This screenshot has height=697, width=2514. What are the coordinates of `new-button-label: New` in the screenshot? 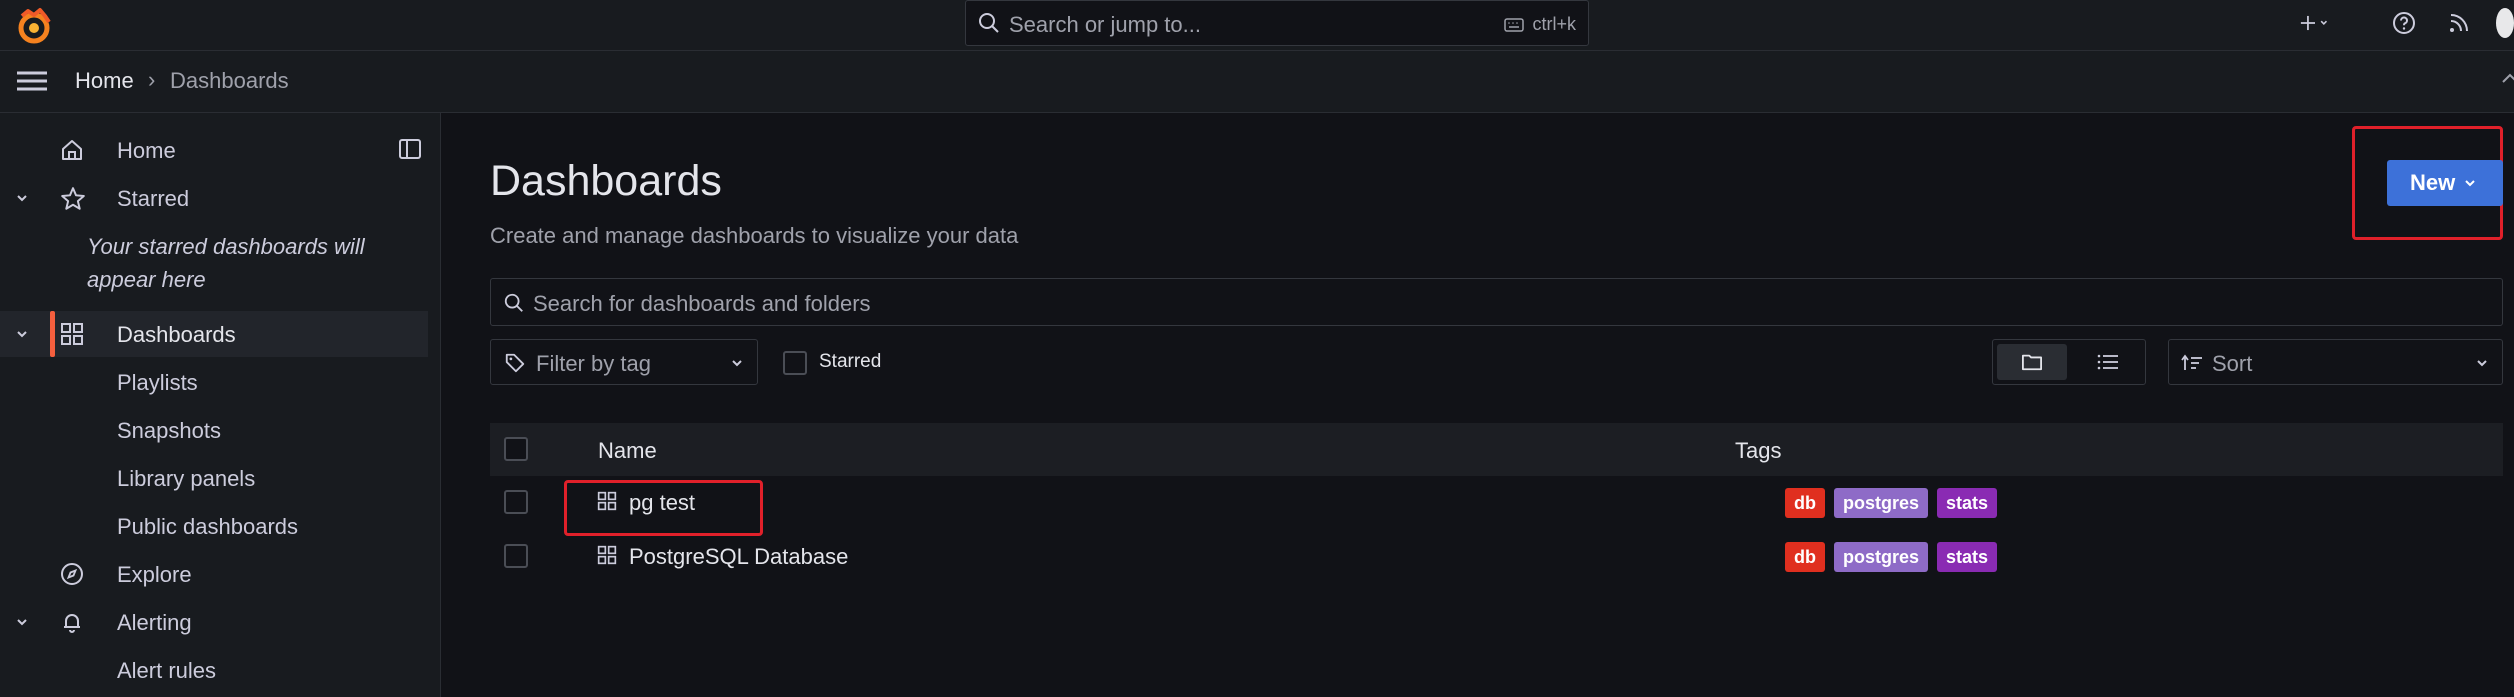 It's located at (2433, 182).